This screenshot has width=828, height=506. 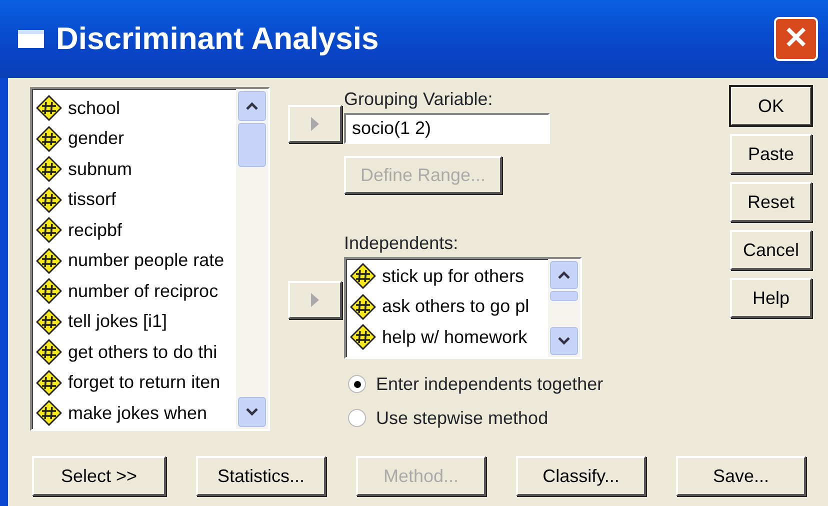 What do you see at coordinates (402, 243) in the screenshot?
I see `independents-label: Independents:` at bounding box center [402, 243].